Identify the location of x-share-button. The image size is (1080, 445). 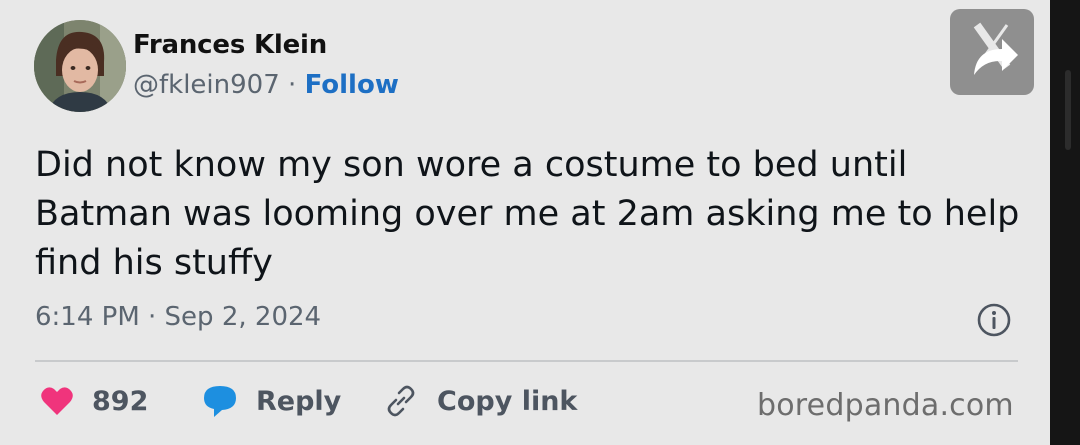
(992, 52).